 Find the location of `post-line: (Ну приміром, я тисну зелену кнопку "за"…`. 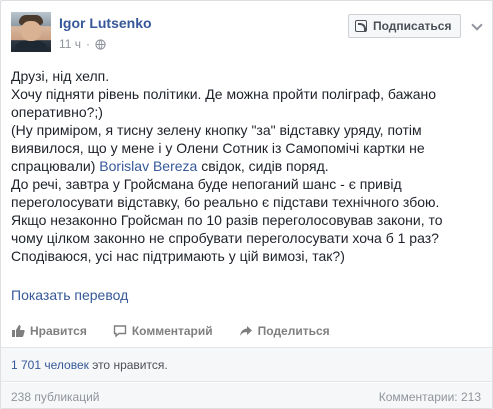

post-line: (Ну приміром, я тисну зелену кнопку "за"… is located at coordinates (216, 130).